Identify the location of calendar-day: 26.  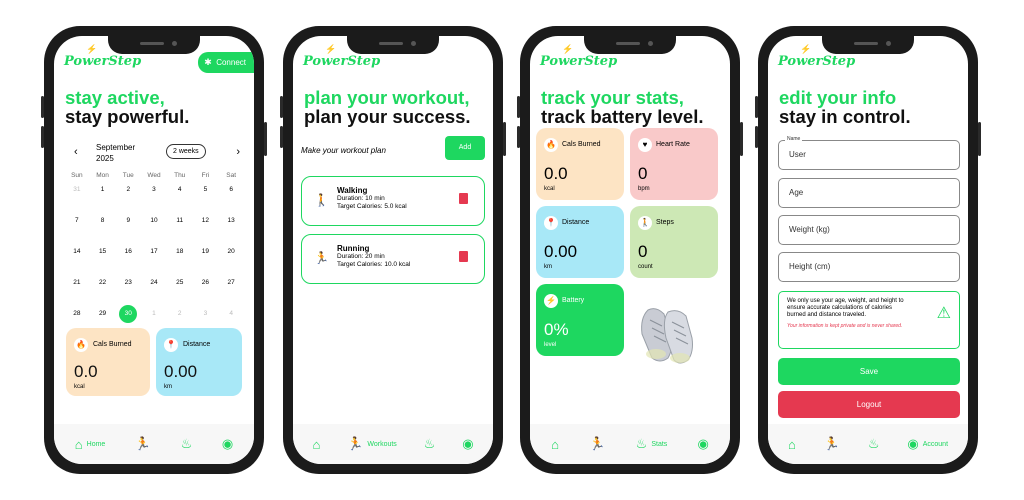
(206, 293).